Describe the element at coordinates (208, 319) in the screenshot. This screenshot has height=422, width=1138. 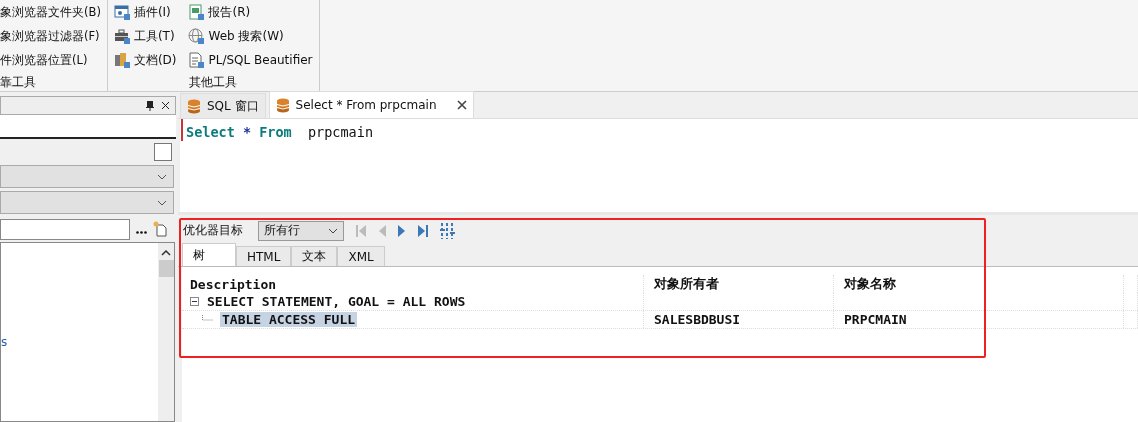
I see `tree-line` at that location.